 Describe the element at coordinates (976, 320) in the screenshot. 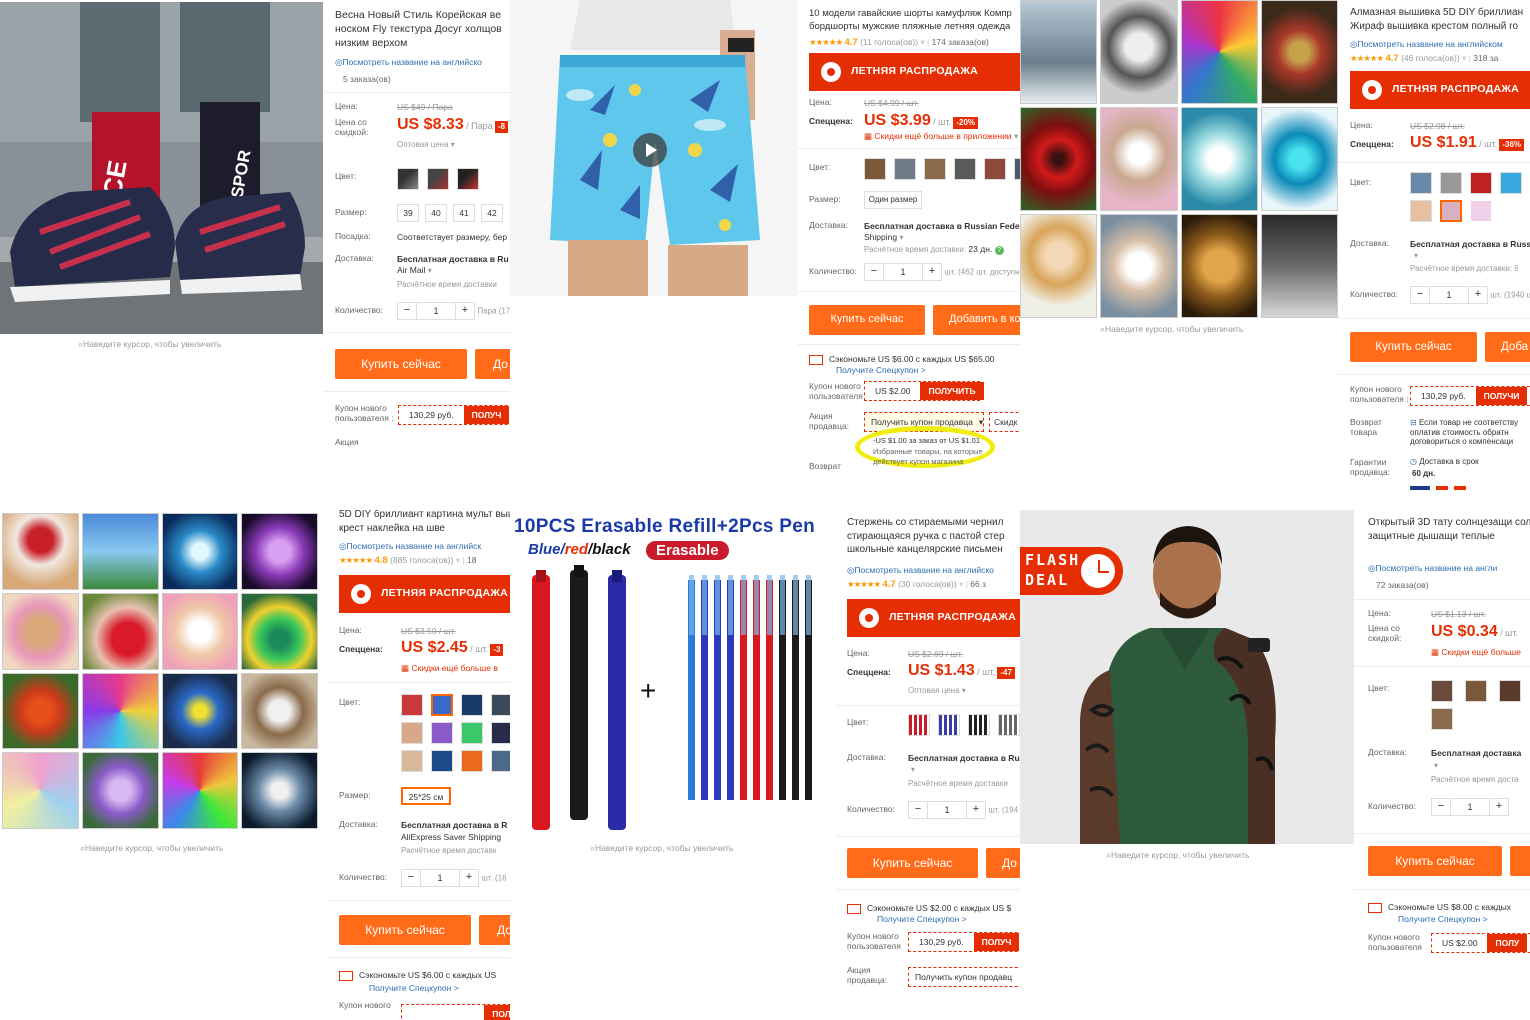

I see `add-to-cart-button: Добавить в ко` at that location.